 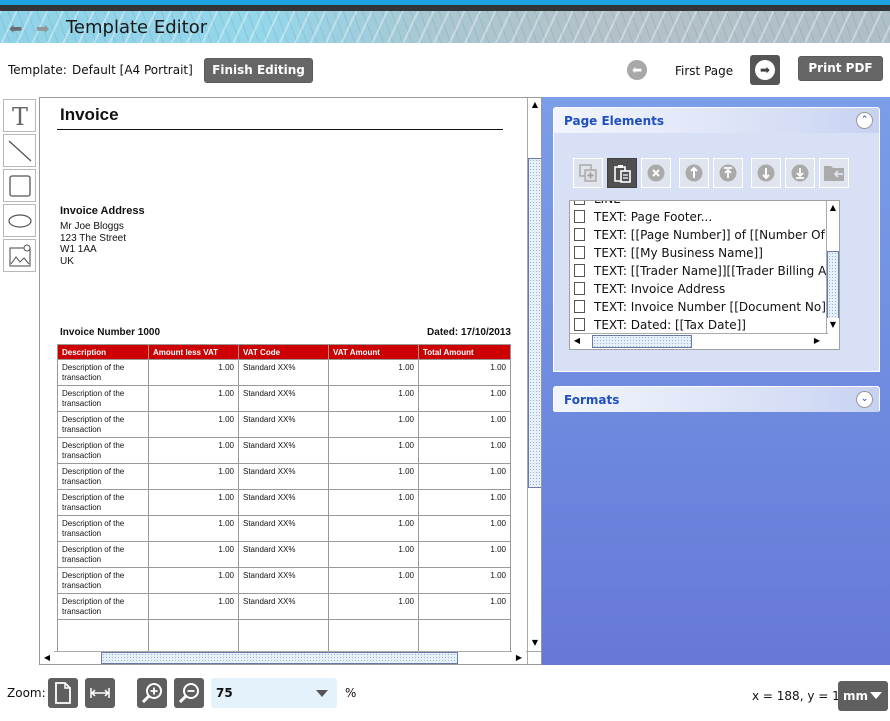 What do you see at coordinates (469, 332) in the screenshot?
I see `invoice-date: Dated: 17/10/2013` at bounding box center [469, 332].